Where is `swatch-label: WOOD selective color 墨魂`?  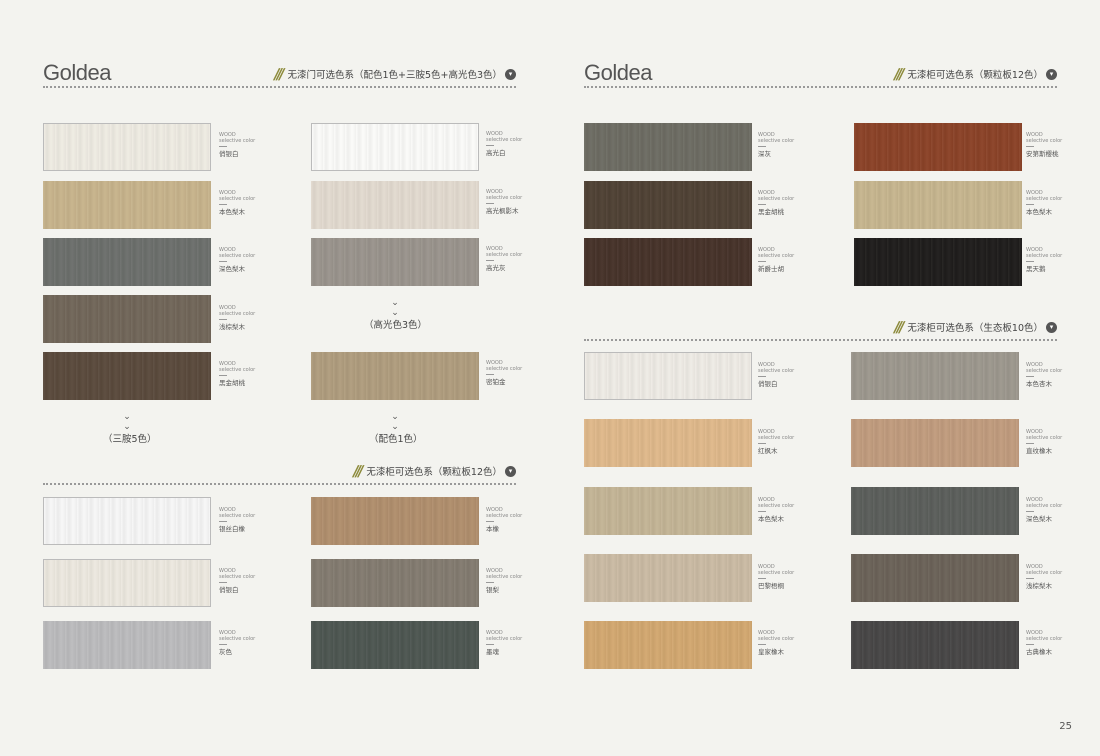
swatch-label: WOOD selective color 墨魂 is located at coordinates (504, 643).